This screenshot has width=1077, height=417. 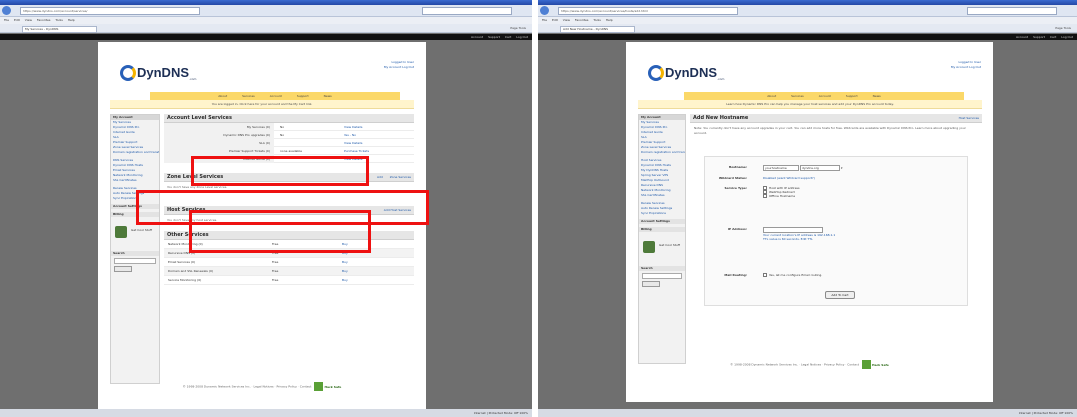 What do you see at coordinates (799, 239) in the screenshot?
I see `ttl-link: TTL value is 60 seconds. Edit TTL` at bounding box center [799, 239].